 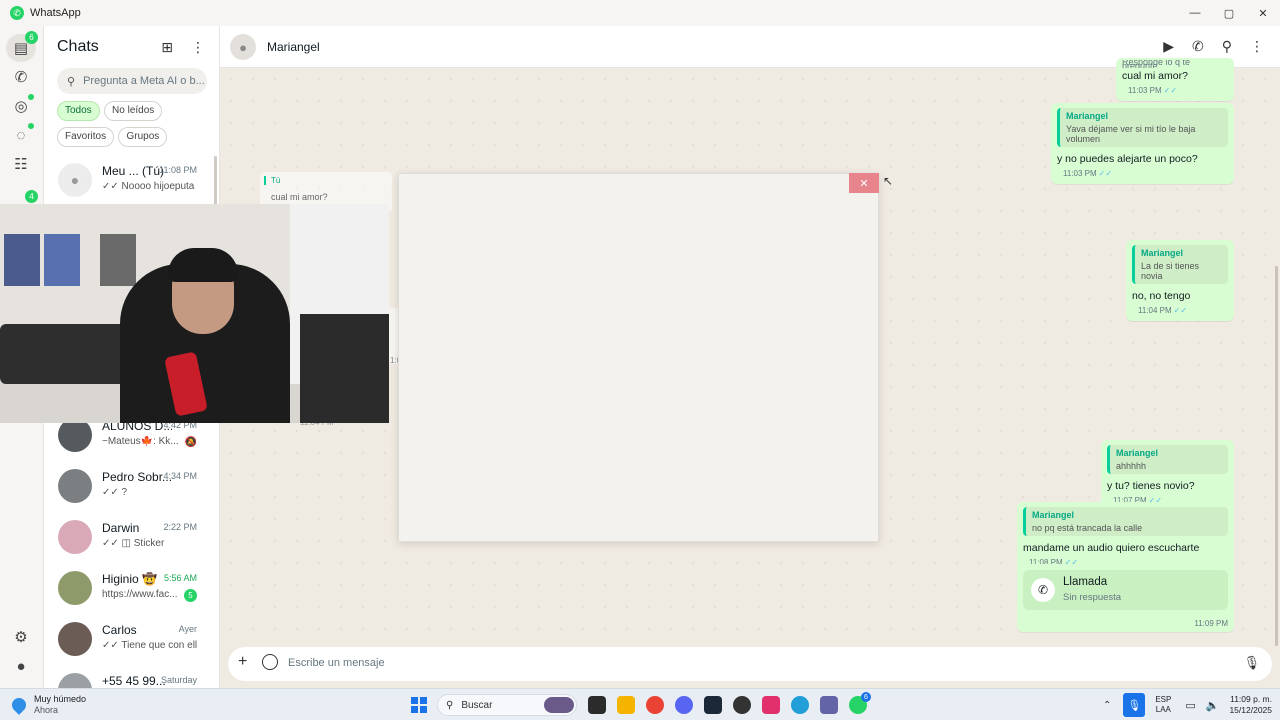 What do you see at coordinates (1163, 310) in the screenshot?
I see `message-time: 11:04 PM ✓✓` at bounding box center [1163, 310].